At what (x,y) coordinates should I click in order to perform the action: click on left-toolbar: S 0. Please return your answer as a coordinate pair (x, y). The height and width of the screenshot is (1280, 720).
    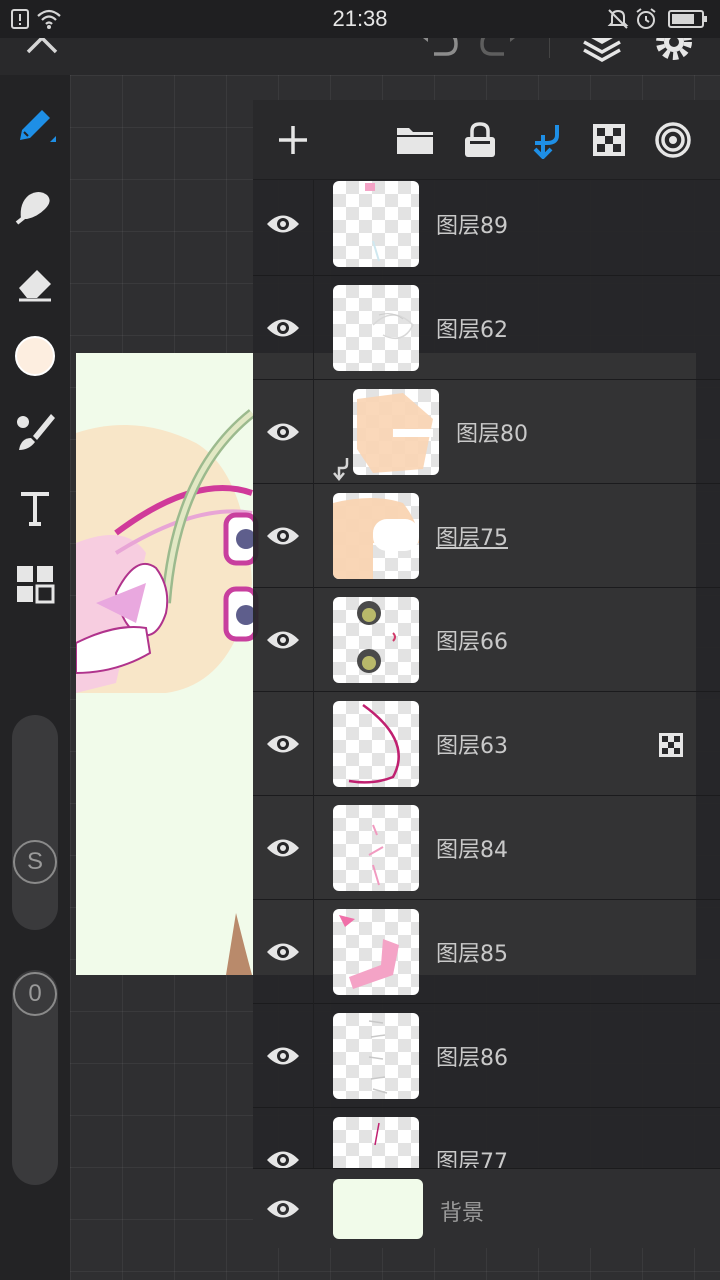
    Looking at the image, I should click on (35, 677).